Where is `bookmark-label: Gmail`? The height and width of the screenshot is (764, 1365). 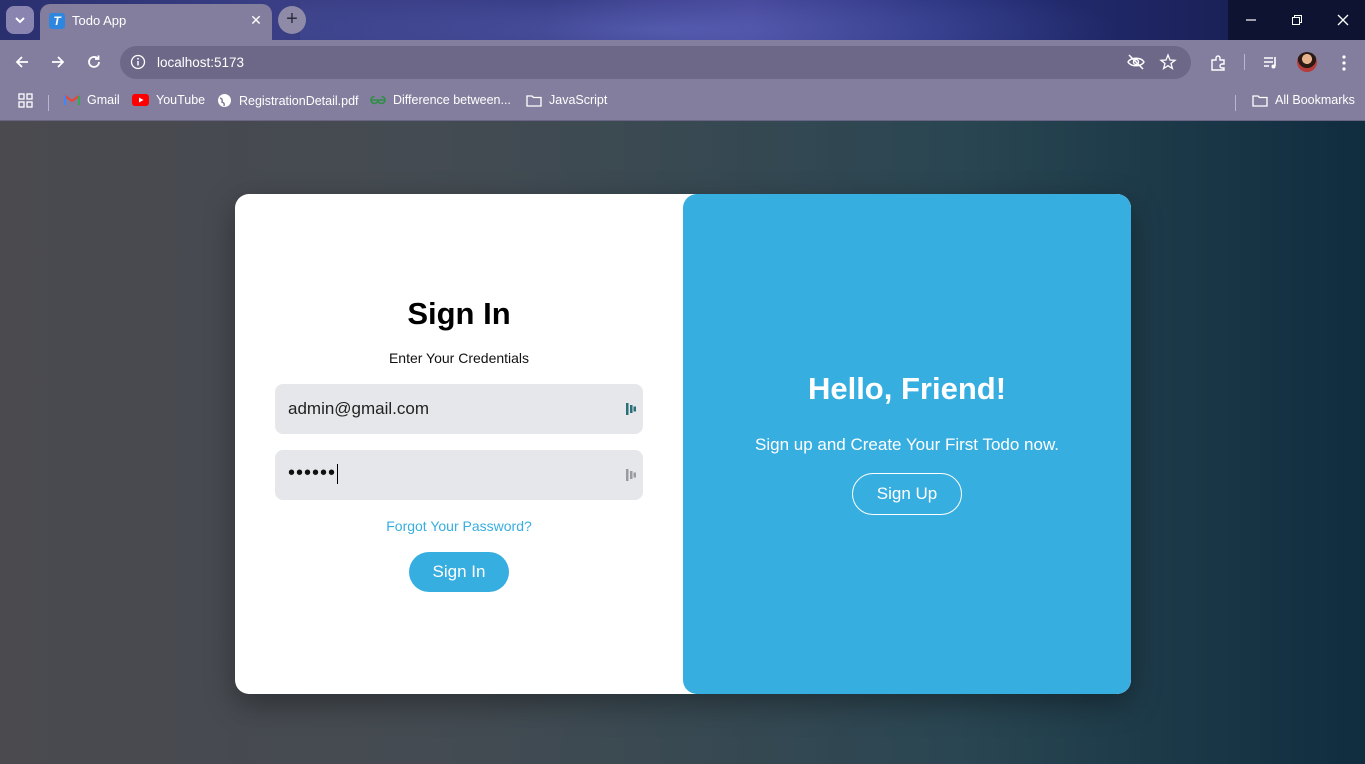 bookmark-label: Gmail is located at coordinates (103, 100).